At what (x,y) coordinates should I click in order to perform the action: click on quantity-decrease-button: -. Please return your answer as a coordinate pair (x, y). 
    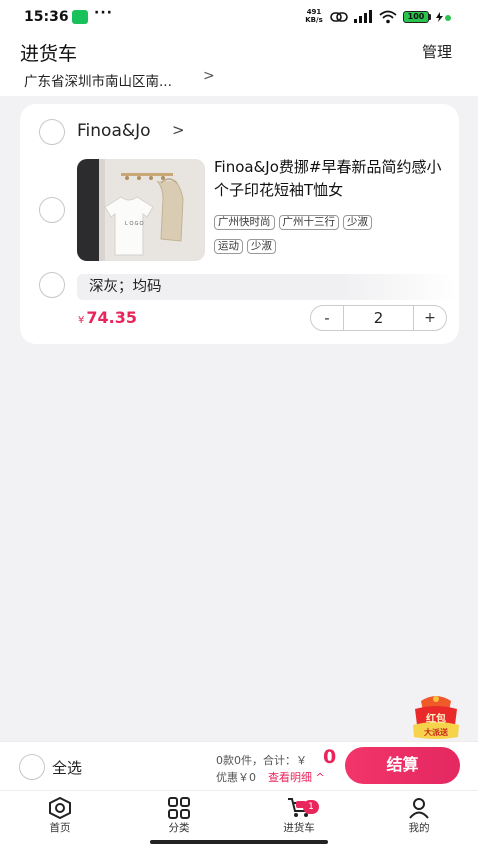
    Looking at the image, I should click on (327, 318).